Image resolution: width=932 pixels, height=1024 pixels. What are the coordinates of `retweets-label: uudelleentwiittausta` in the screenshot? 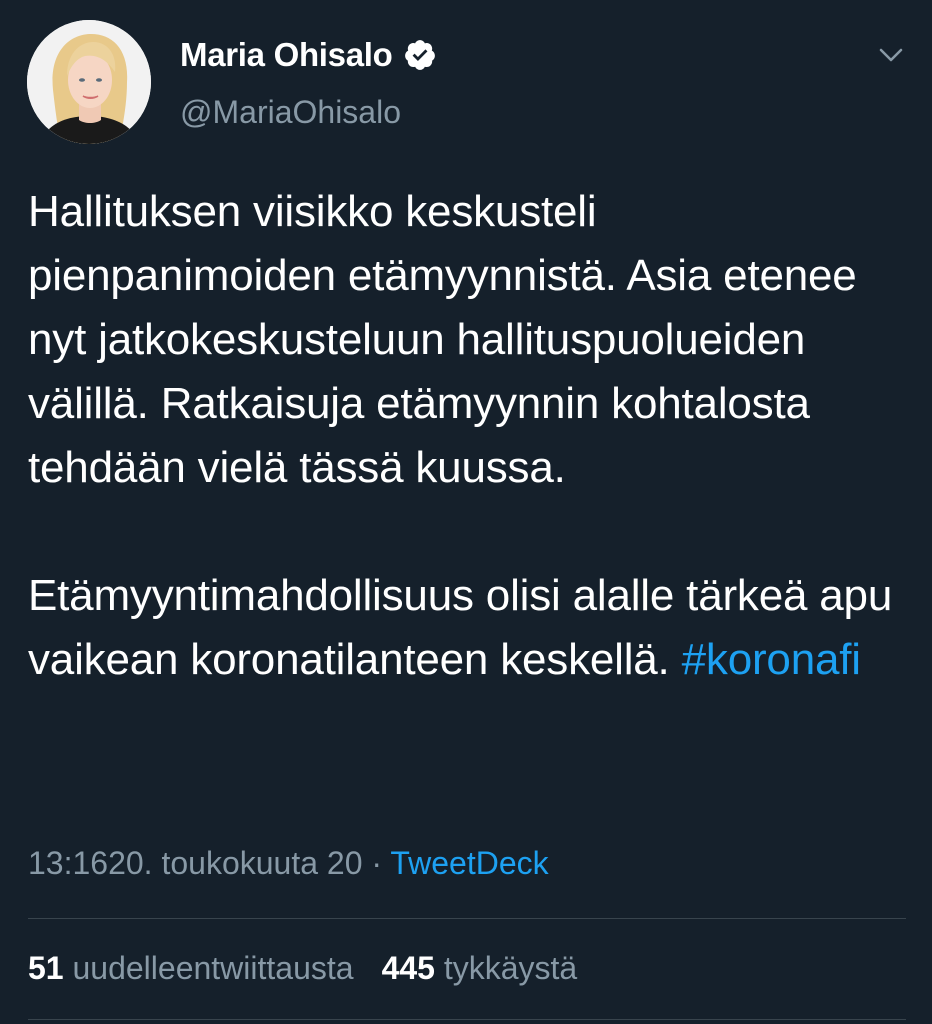 It's located at (213, 968).